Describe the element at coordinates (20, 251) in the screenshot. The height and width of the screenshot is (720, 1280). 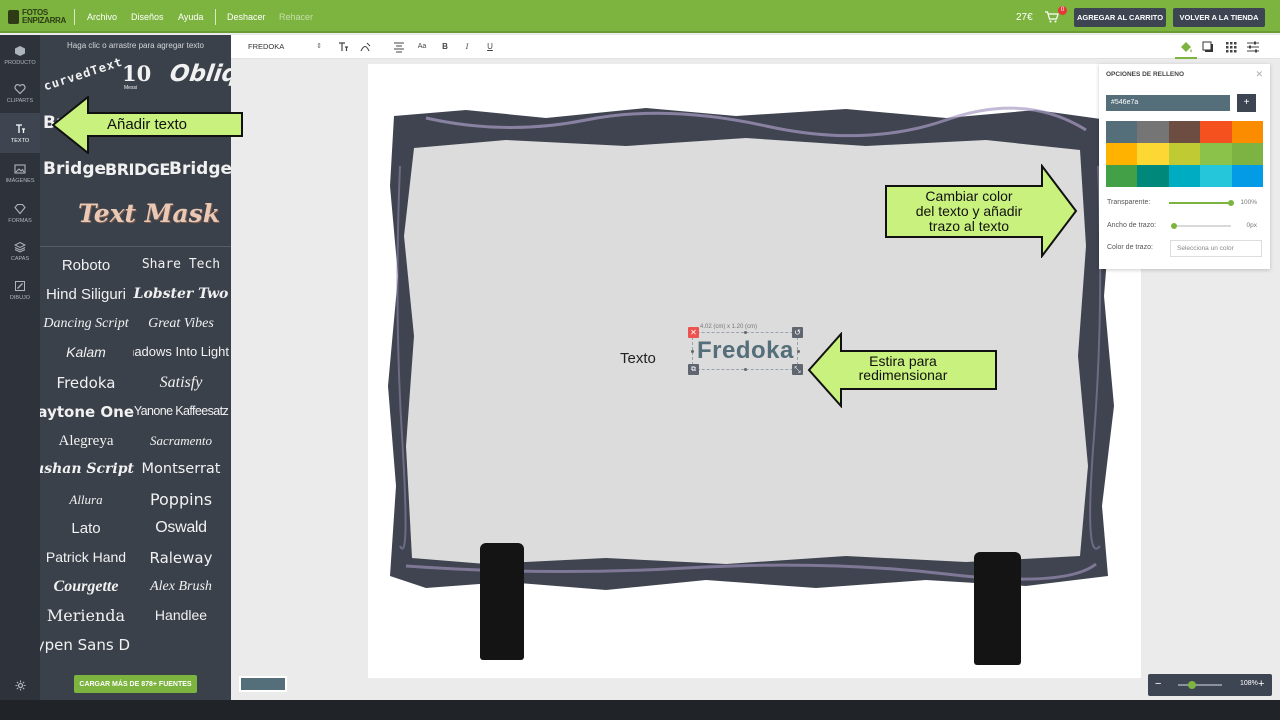
I see `rail-item-capas: CAPAS` at that location.